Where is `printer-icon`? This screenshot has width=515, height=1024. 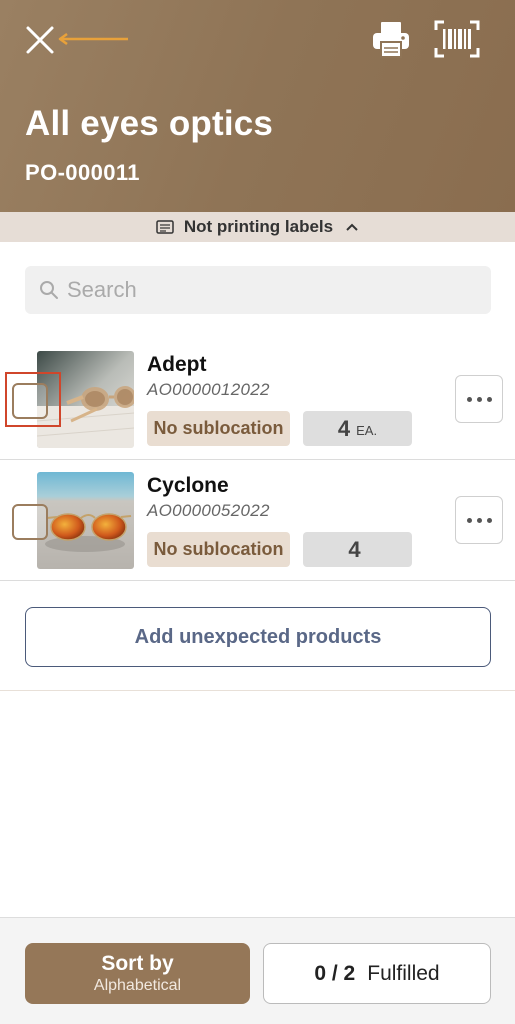 printer-icon is located at coordinates (391, 40).